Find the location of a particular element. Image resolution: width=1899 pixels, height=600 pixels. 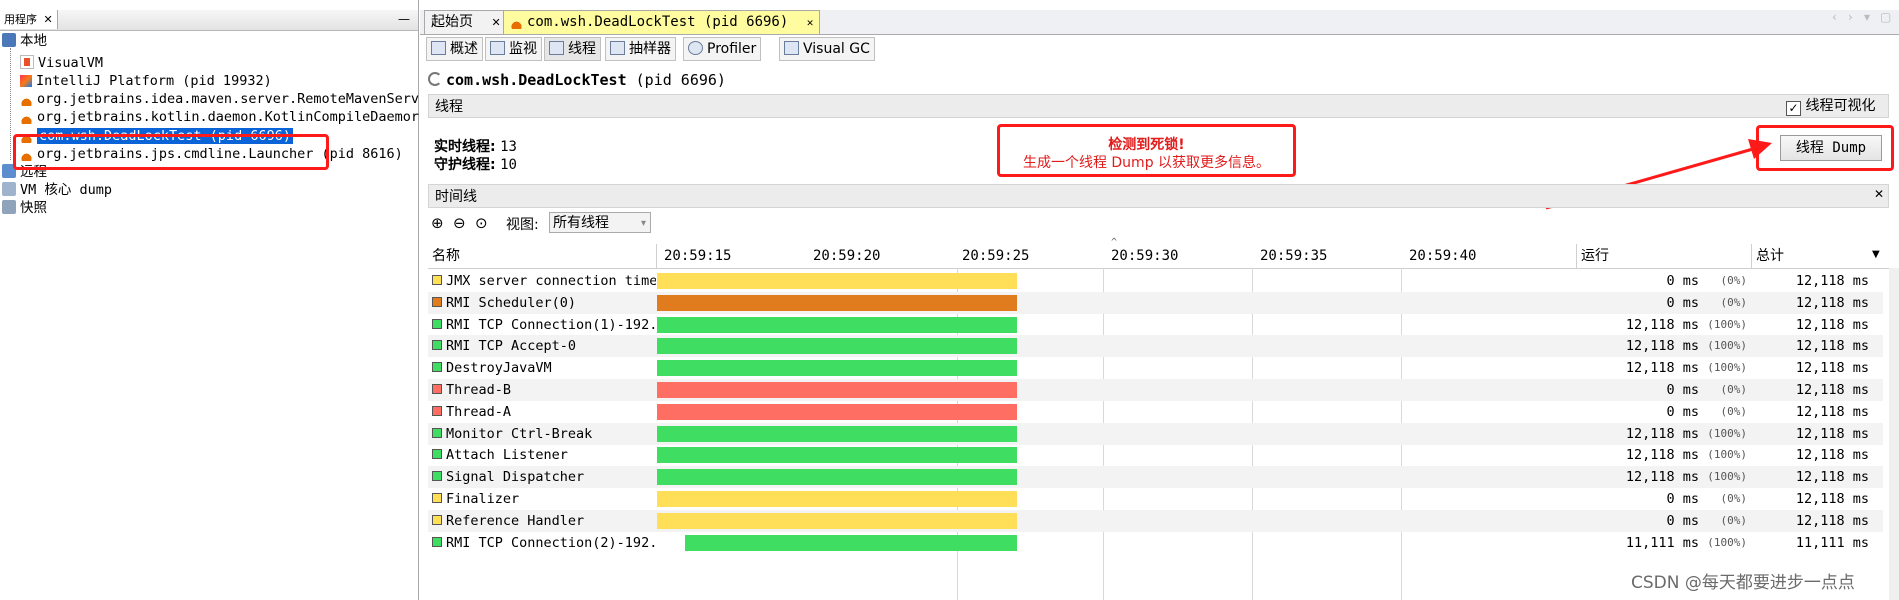

thread-name: RMI TCP Connection(1)-192.1 is located at coordinates (551, 324).